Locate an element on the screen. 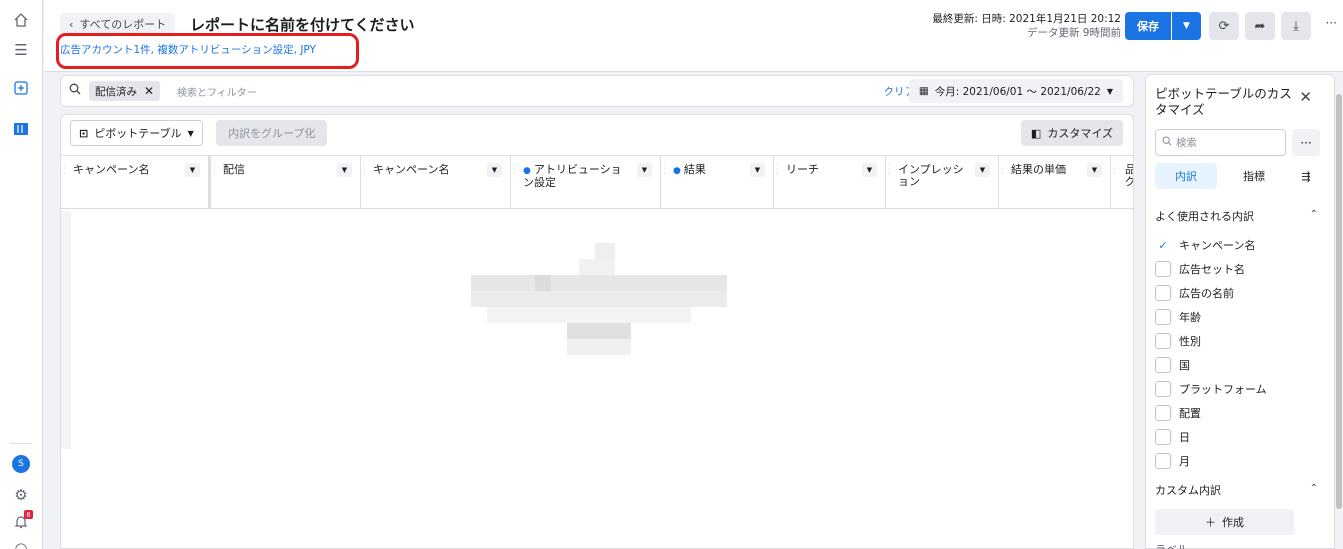 The height and width of the screenshot is (549, 1343). date-range-picker: ▦ 今月: 2021/06/01 ～ 2021/06/22 ▼ is located at coordinates (1015, 91).